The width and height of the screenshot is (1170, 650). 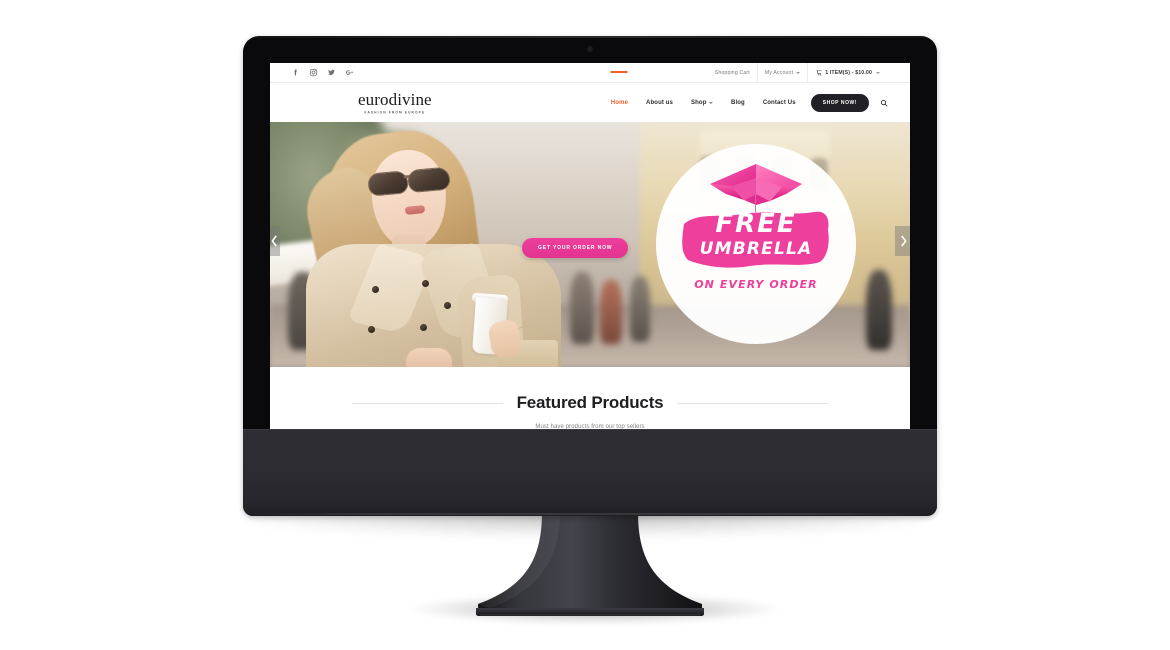 I want to click on shopping-cart-label: Shopping Cart, so click(x=732, y=72).